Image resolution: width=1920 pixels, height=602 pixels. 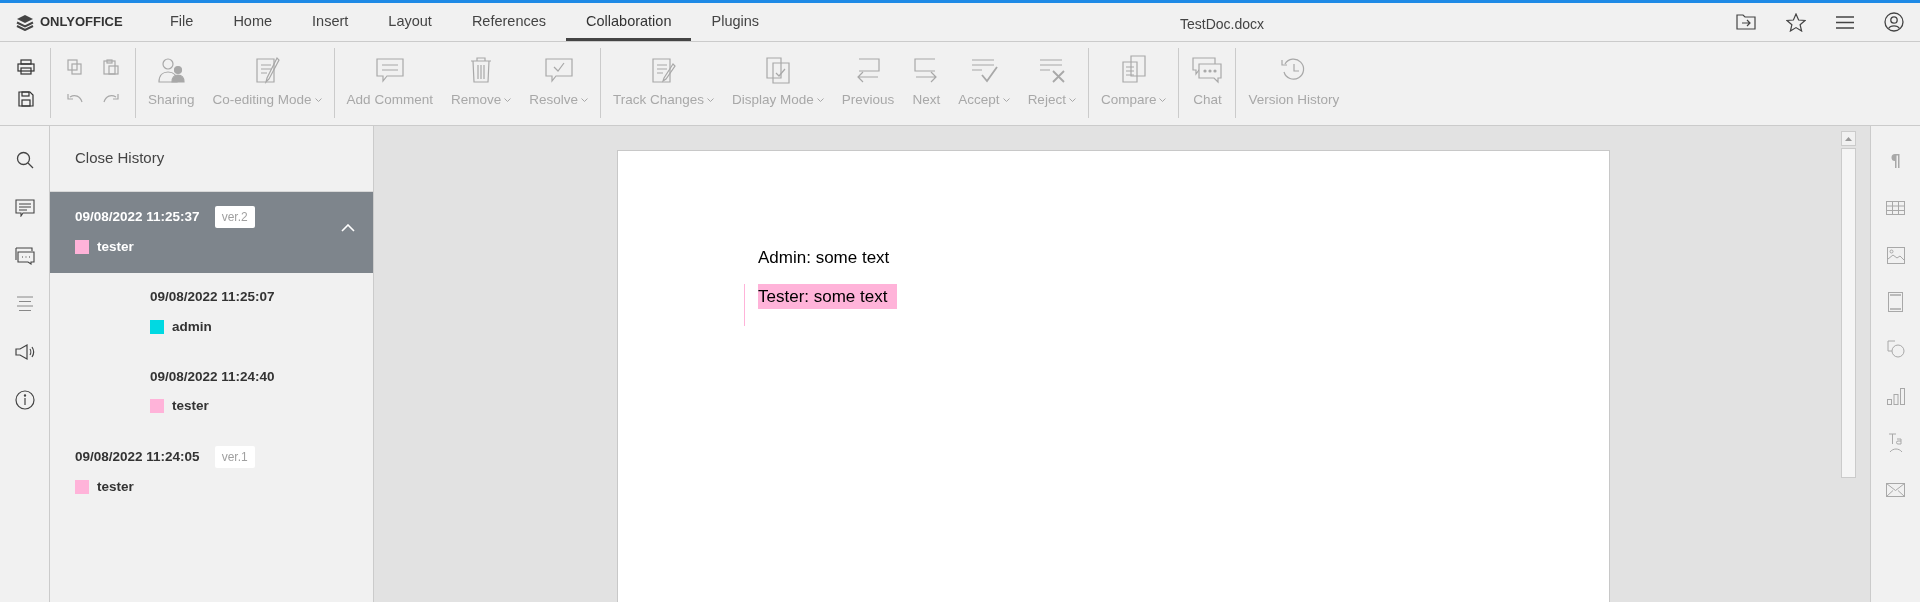 What do you see at coordinates (234, 217) in the screenshot?
I see `version-badge: ver.2` at bounding box center [234, 217].